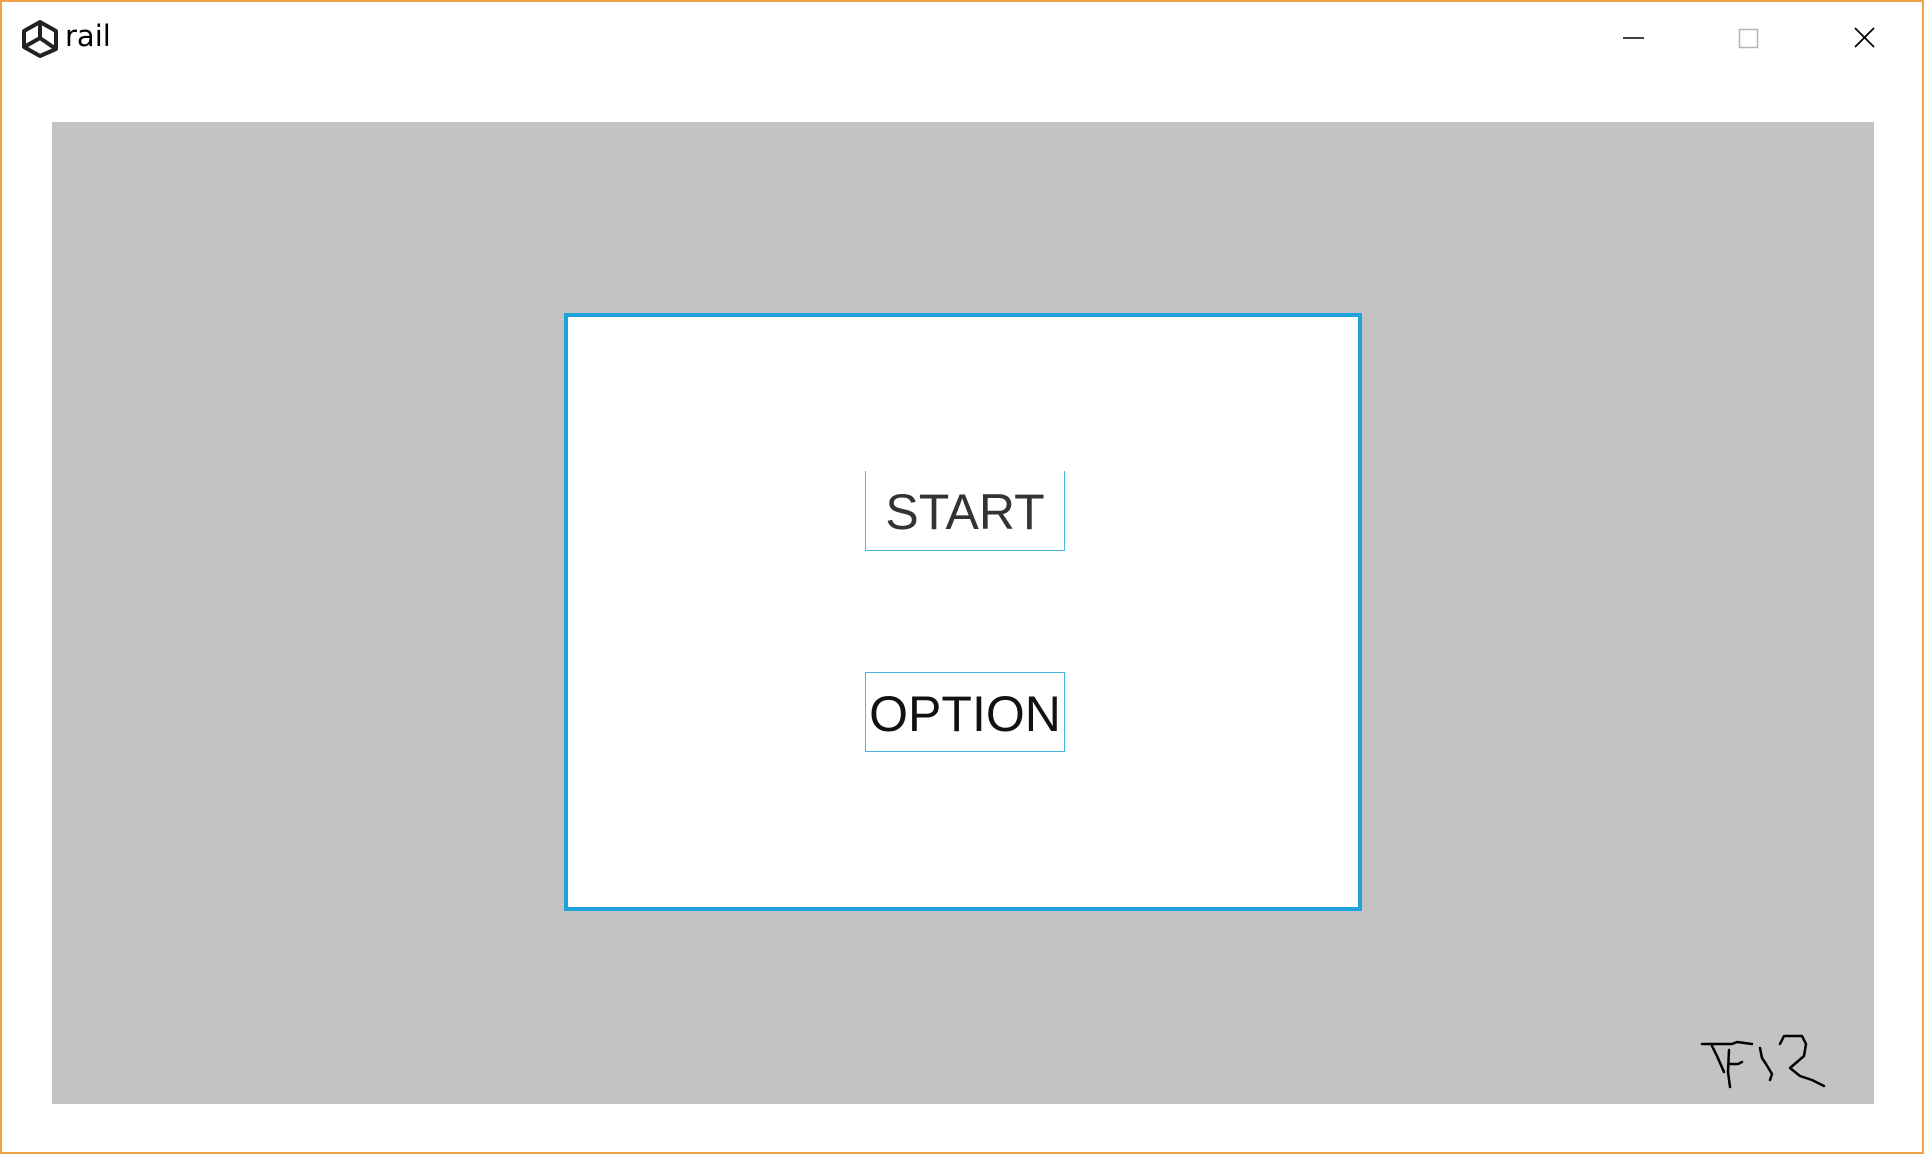  What do you see at coordinates (1865, 37) in the screenshot?
I see `close-button` at bounding box center [1865, 37].